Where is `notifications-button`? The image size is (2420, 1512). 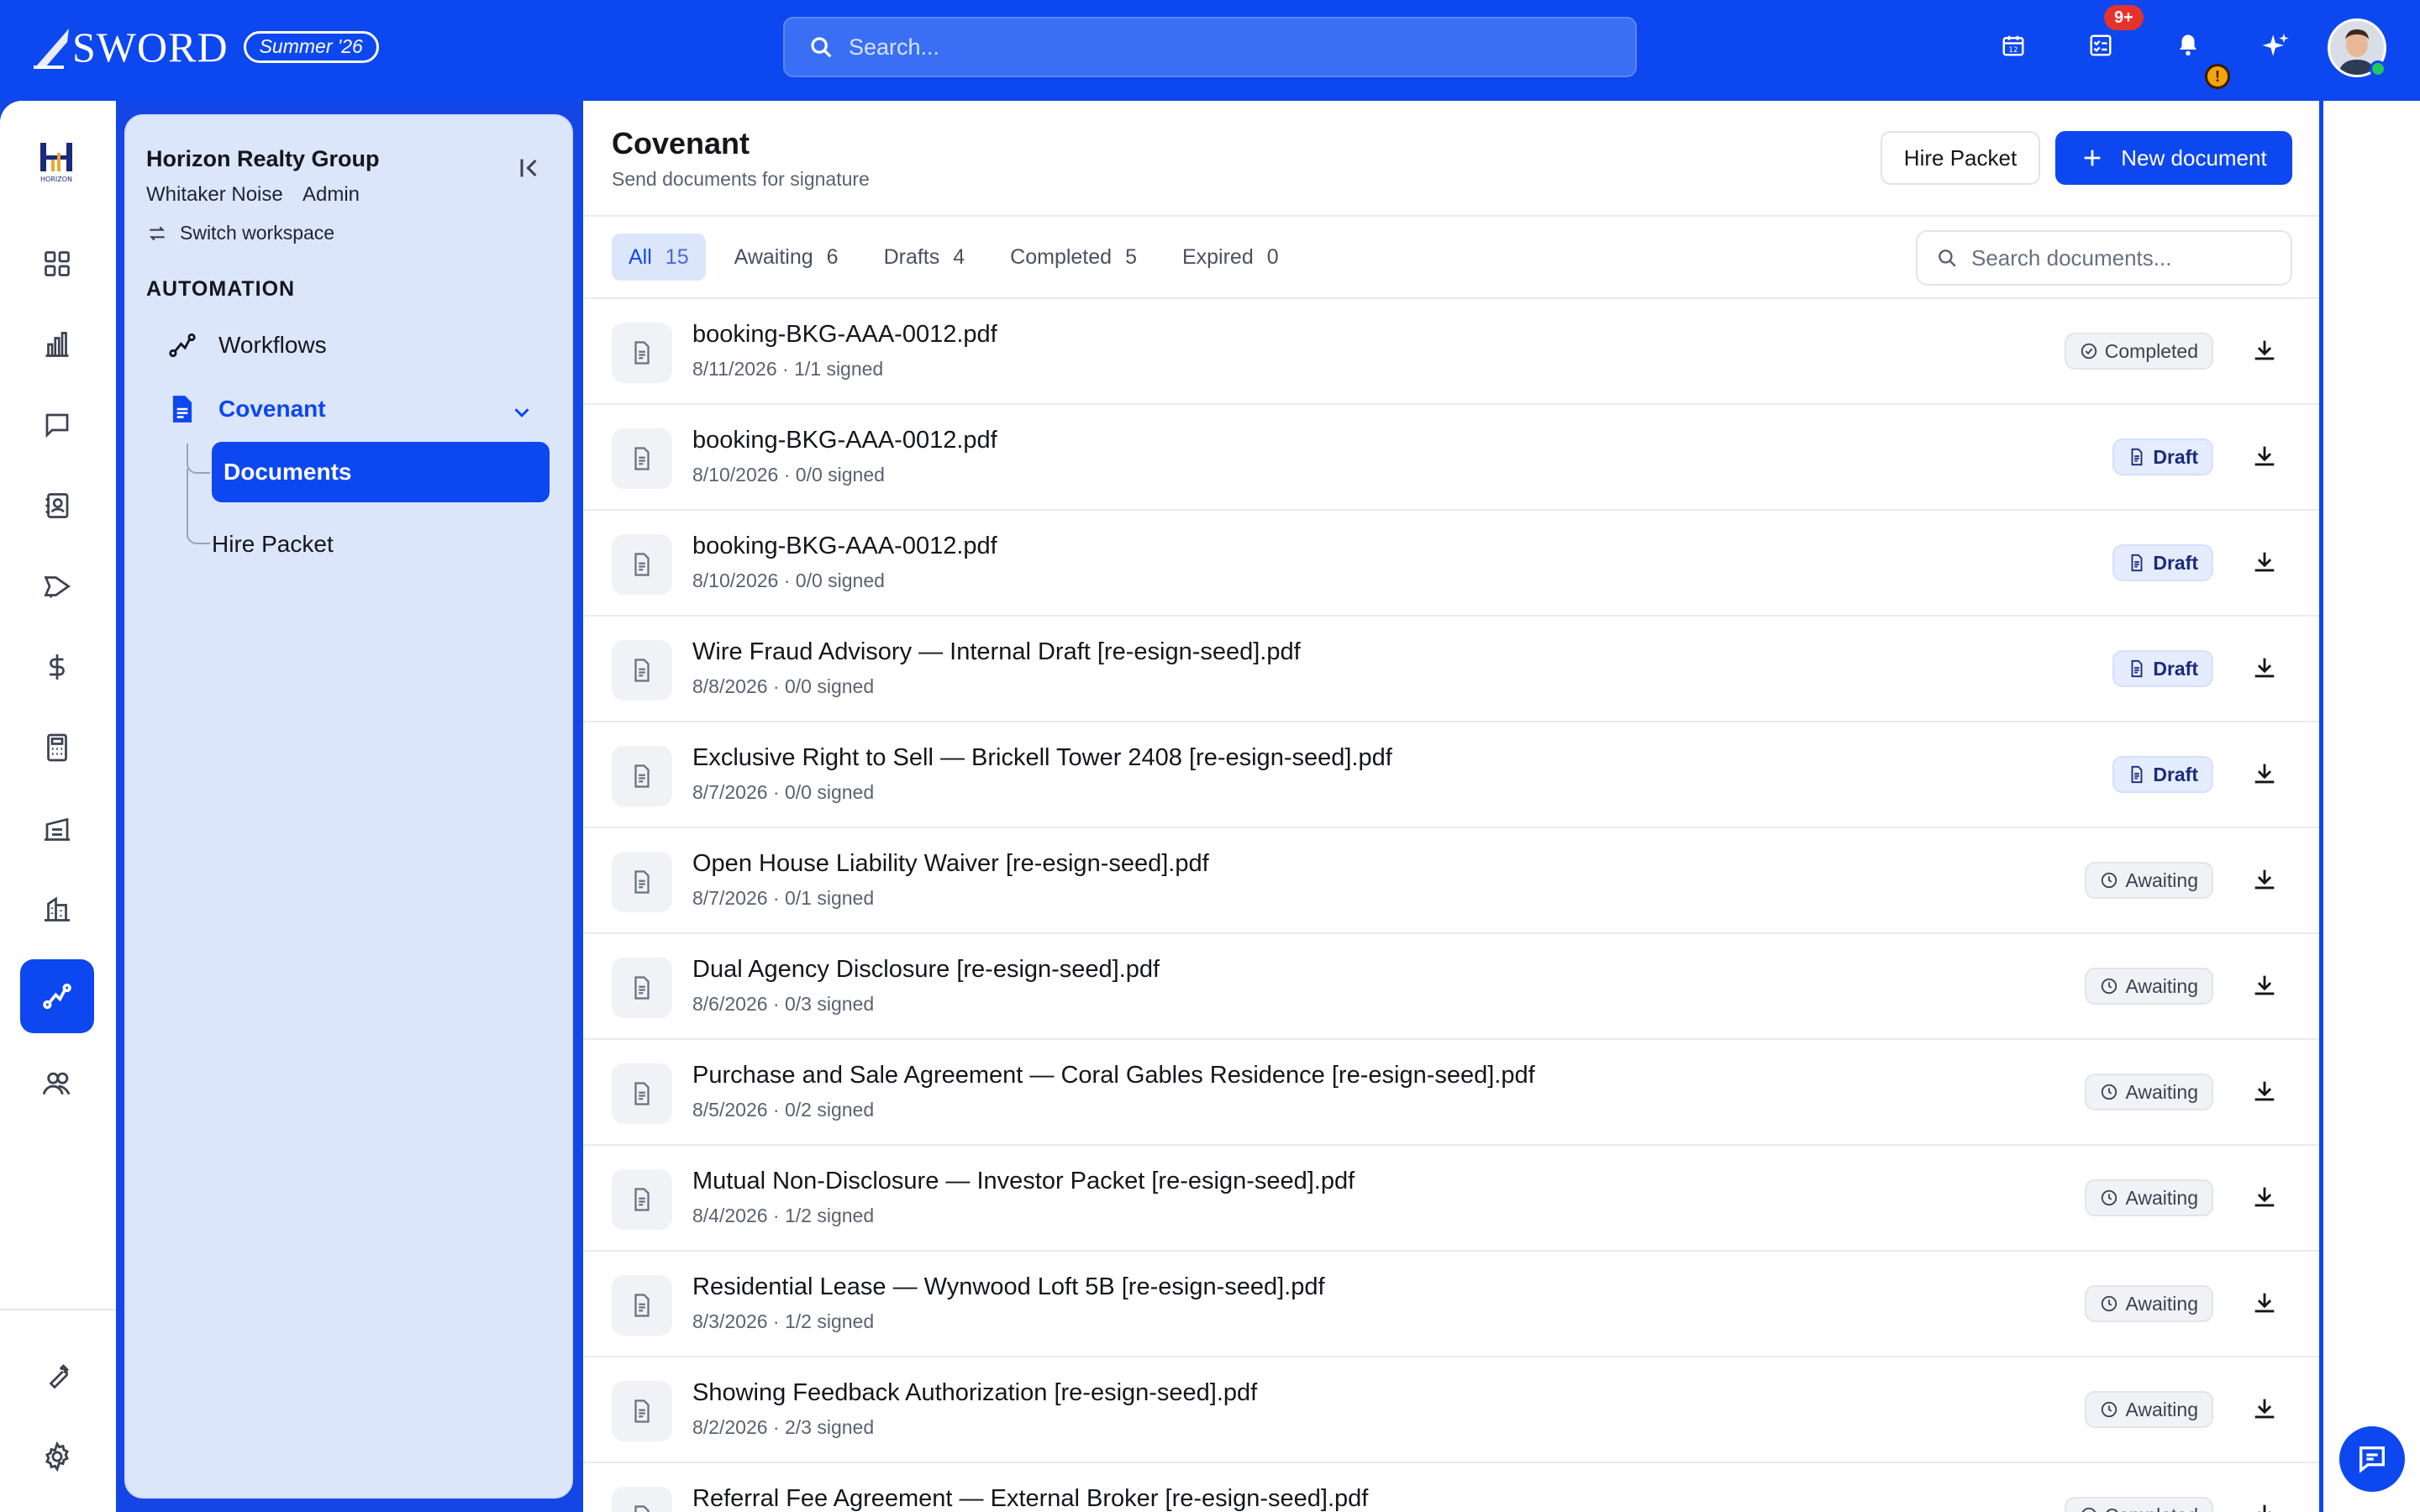 notifications-button is located at coordinates (2188, 45).